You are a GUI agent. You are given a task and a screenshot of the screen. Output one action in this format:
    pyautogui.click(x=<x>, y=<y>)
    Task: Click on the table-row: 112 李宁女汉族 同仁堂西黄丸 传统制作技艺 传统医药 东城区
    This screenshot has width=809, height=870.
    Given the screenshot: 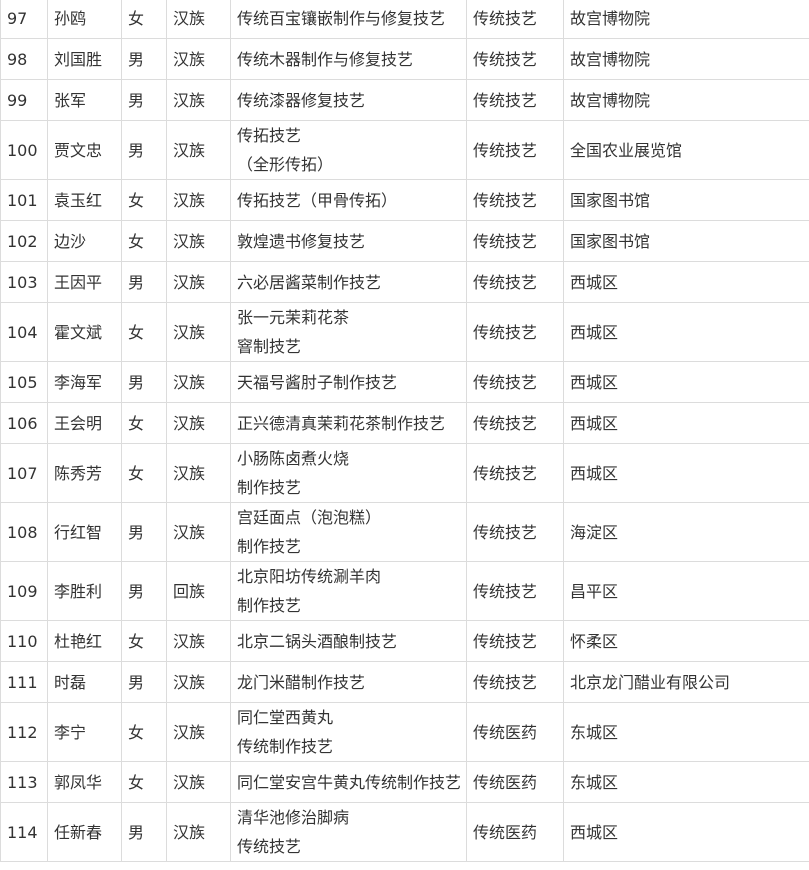 What is the action you would take?
    pyautogui.click(x=404, y=732)
    